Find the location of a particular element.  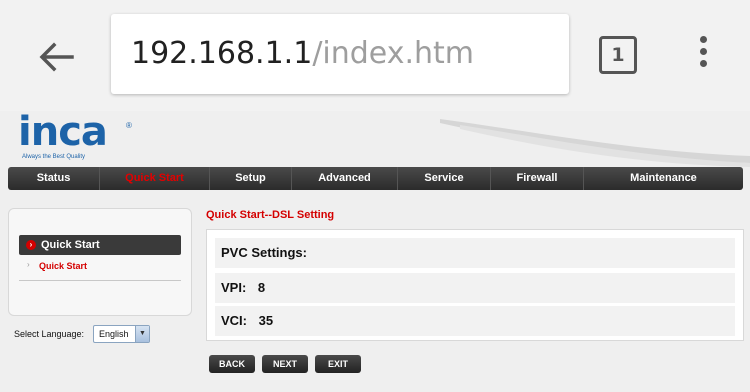

vci-label: VCI: is located at coordinates (234, 320).